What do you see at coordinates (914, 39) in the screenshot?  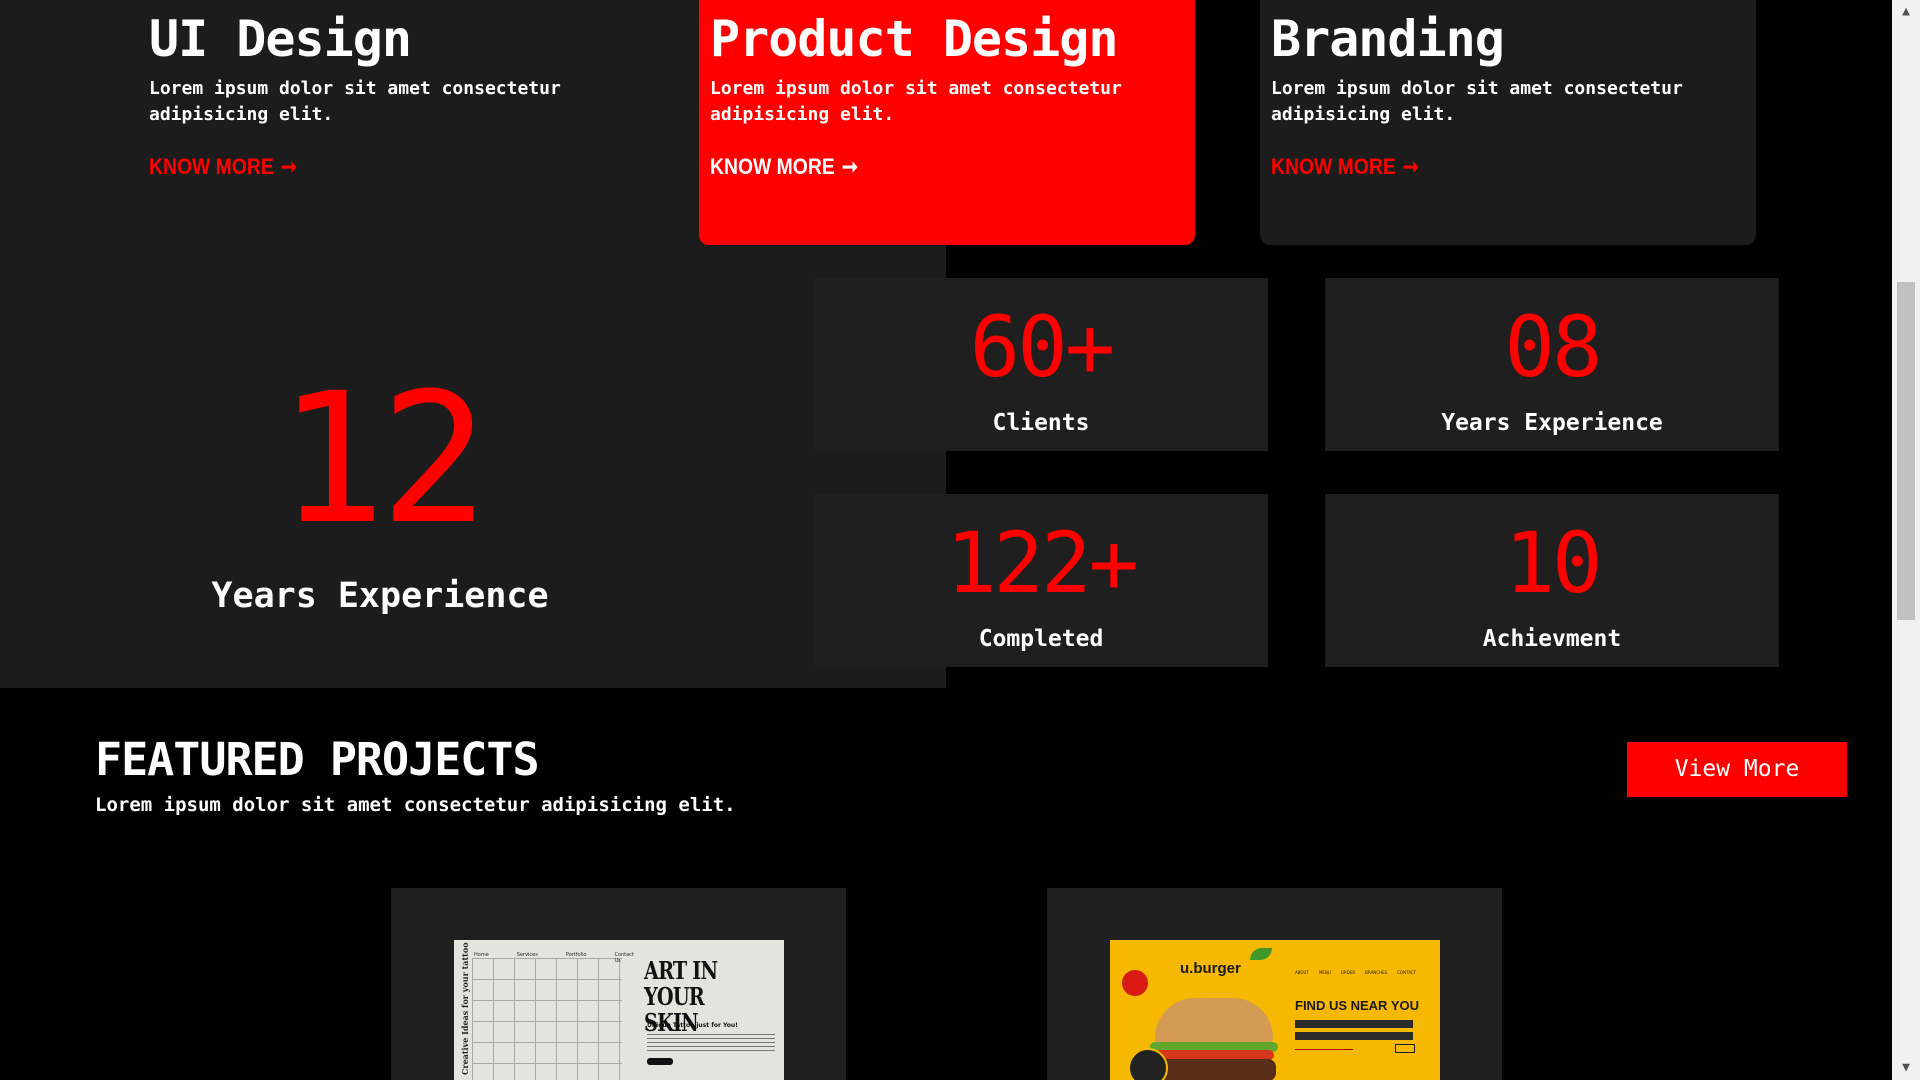 I see `service-title: Product Design` at bounding box center [914, 39].